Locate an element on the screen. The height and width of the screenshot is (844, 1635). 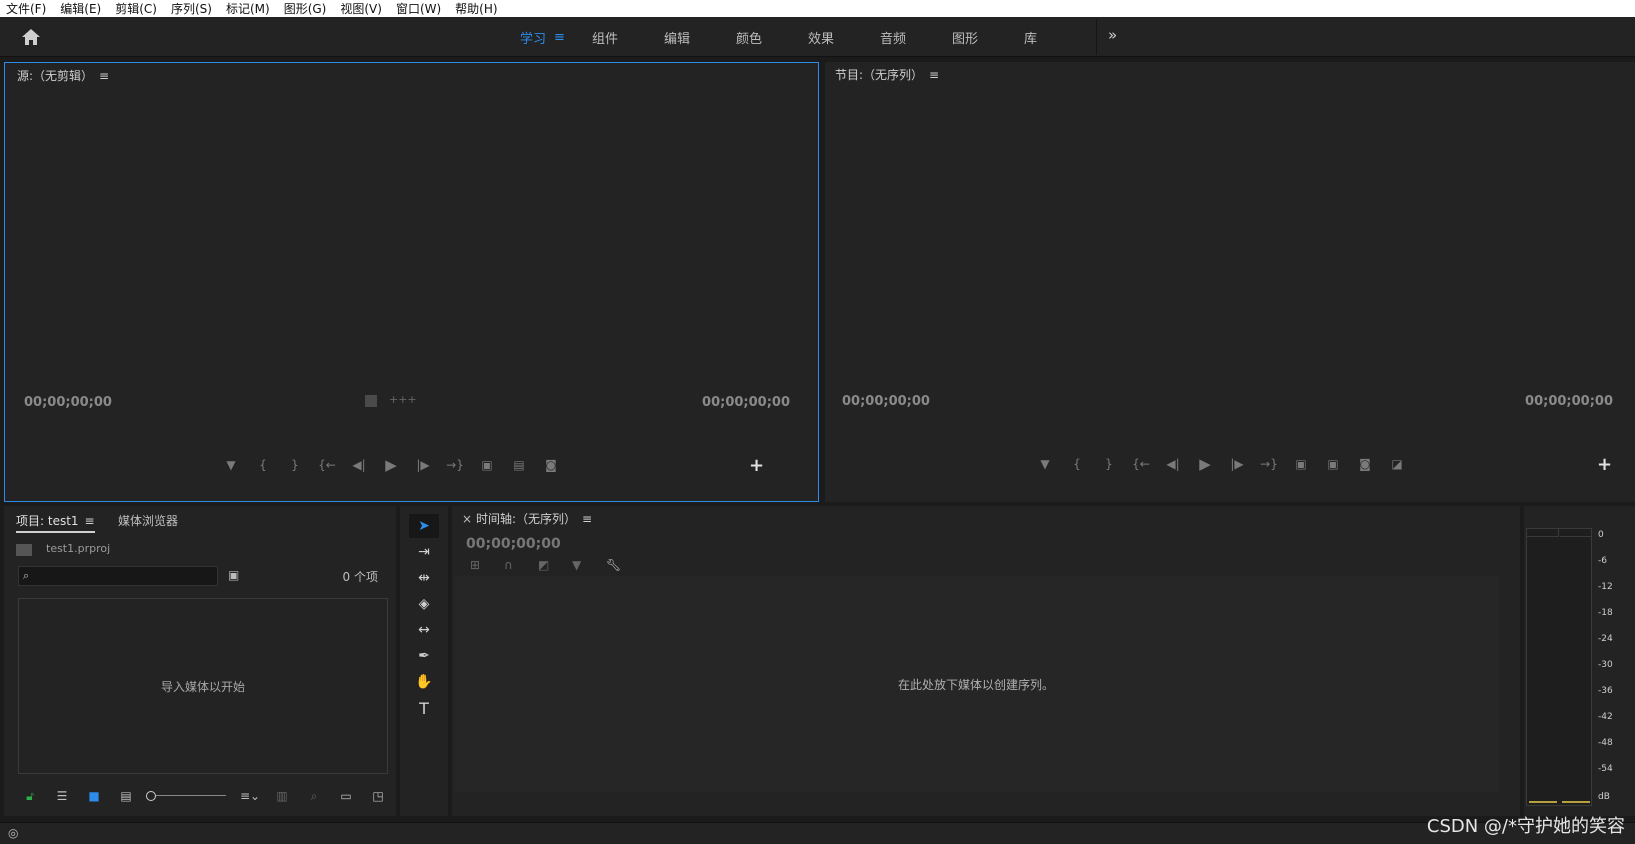
tab-effects: 效果 is located at coordinates (844, 37).